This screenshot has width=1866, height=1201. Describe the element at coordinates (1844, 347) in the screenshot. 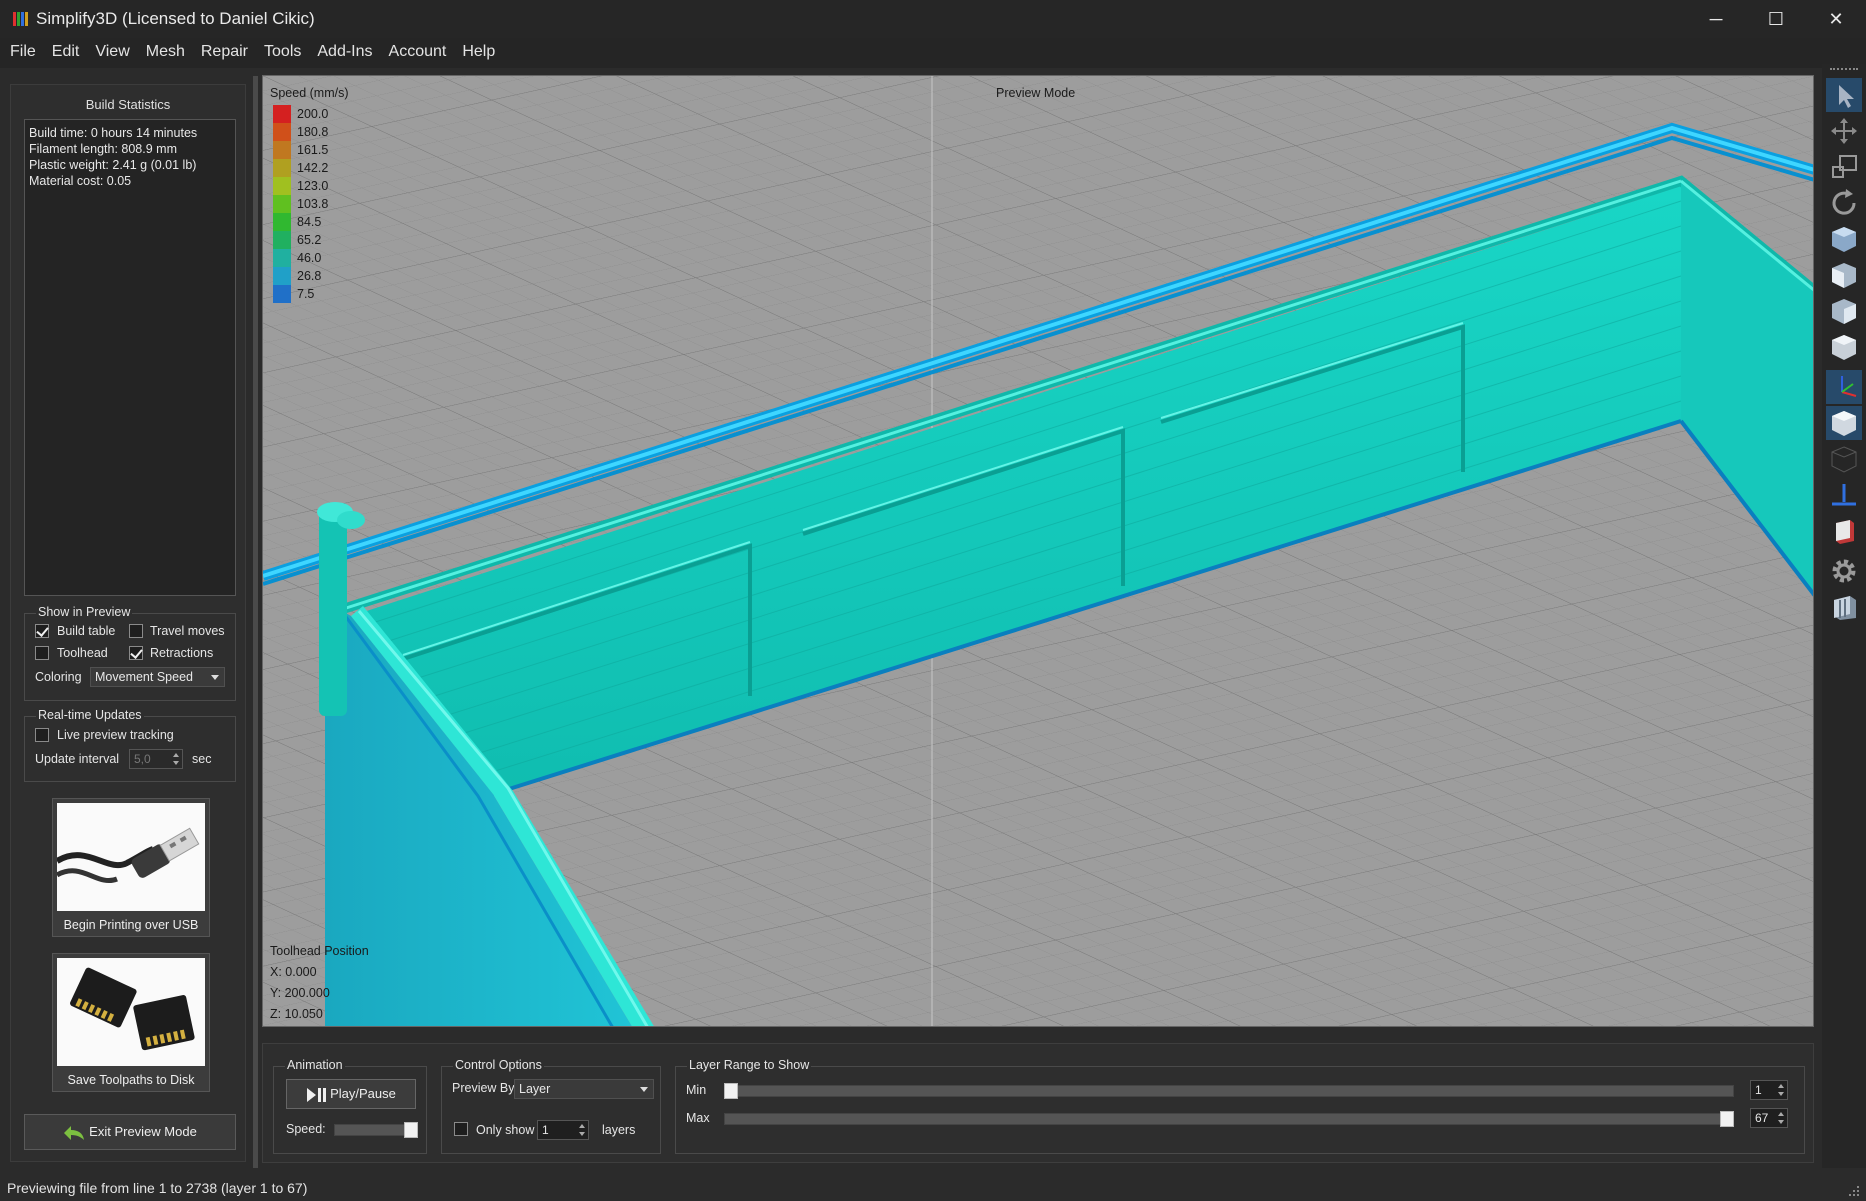

I see `view-iso-icon` at that location.